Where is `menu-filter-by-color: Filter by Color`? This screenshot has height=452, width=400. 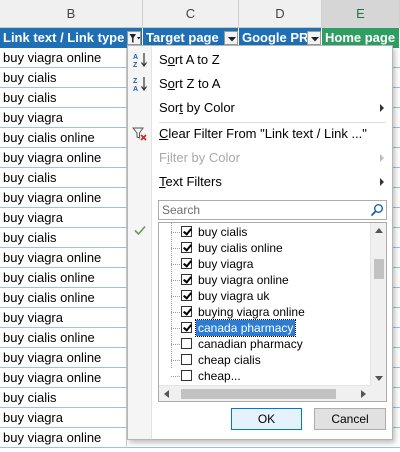 menu-filter-by-color: Filter by Color is located at coordinates (260, 158).